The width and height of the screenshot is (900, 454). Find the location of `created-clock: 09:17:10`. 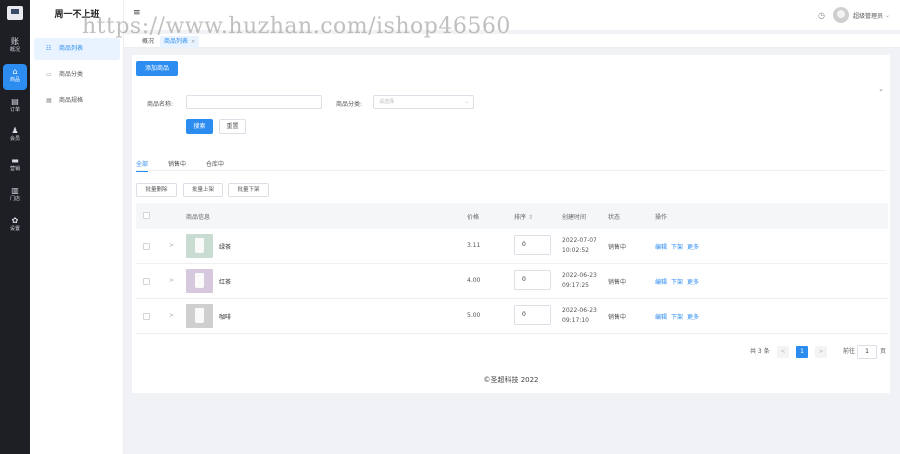

created-clock: 09:17:10 is located at coordinates (575, 320).